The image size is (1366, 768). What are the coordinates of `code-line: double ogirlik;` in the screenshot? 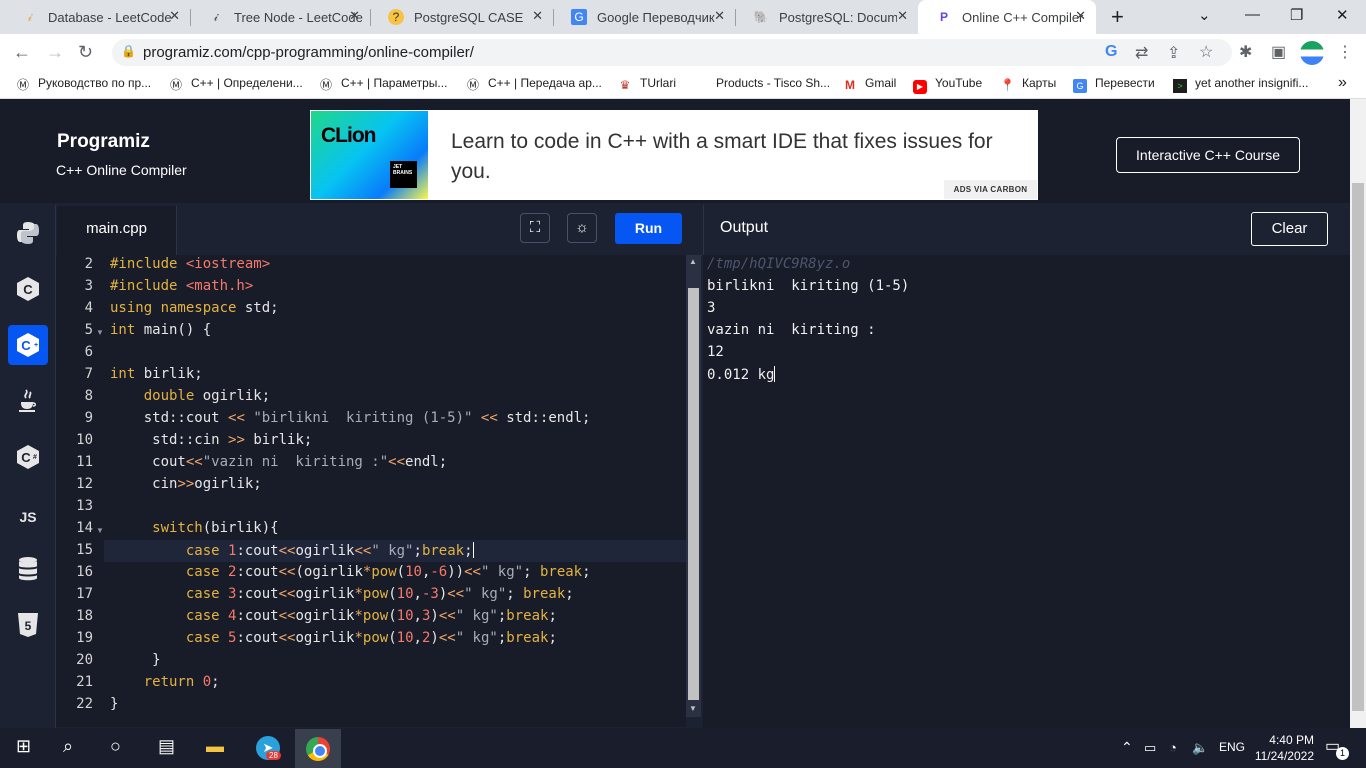 It's located at (190, 396).